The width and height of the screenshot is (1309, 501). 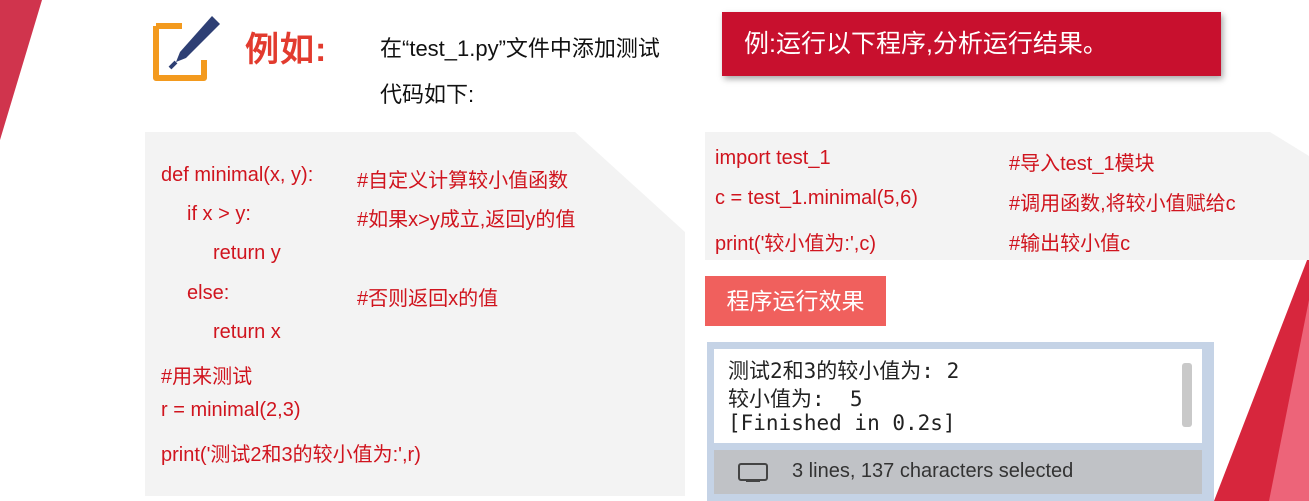 I want to click on code-line: import test_1, so click(x=773, y=158).